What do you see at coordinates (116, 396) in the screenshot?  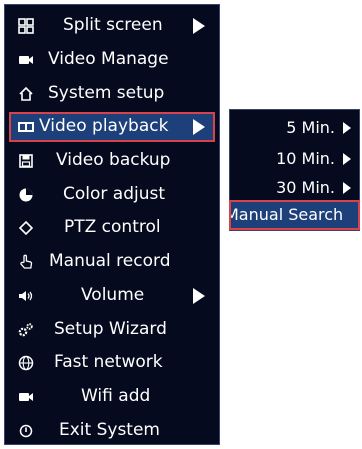 I see `menu-item-label: Wifi add` at bounding box center [116, 396].